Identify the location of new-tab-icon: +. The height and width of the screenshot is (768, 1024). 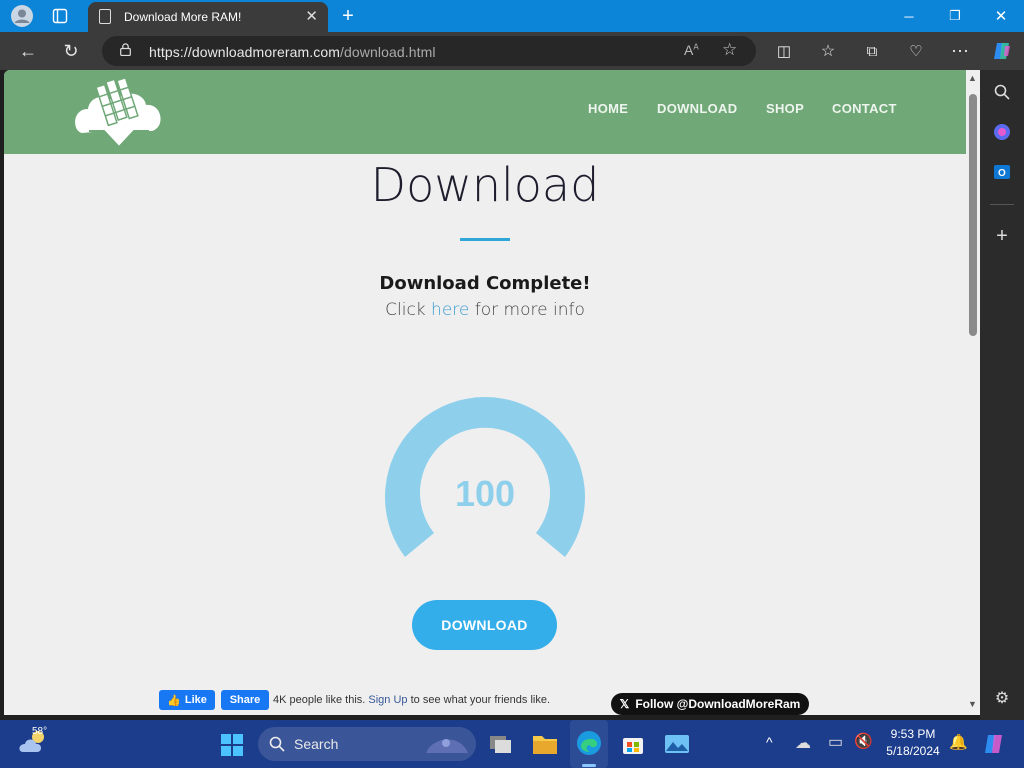
(348, 16).